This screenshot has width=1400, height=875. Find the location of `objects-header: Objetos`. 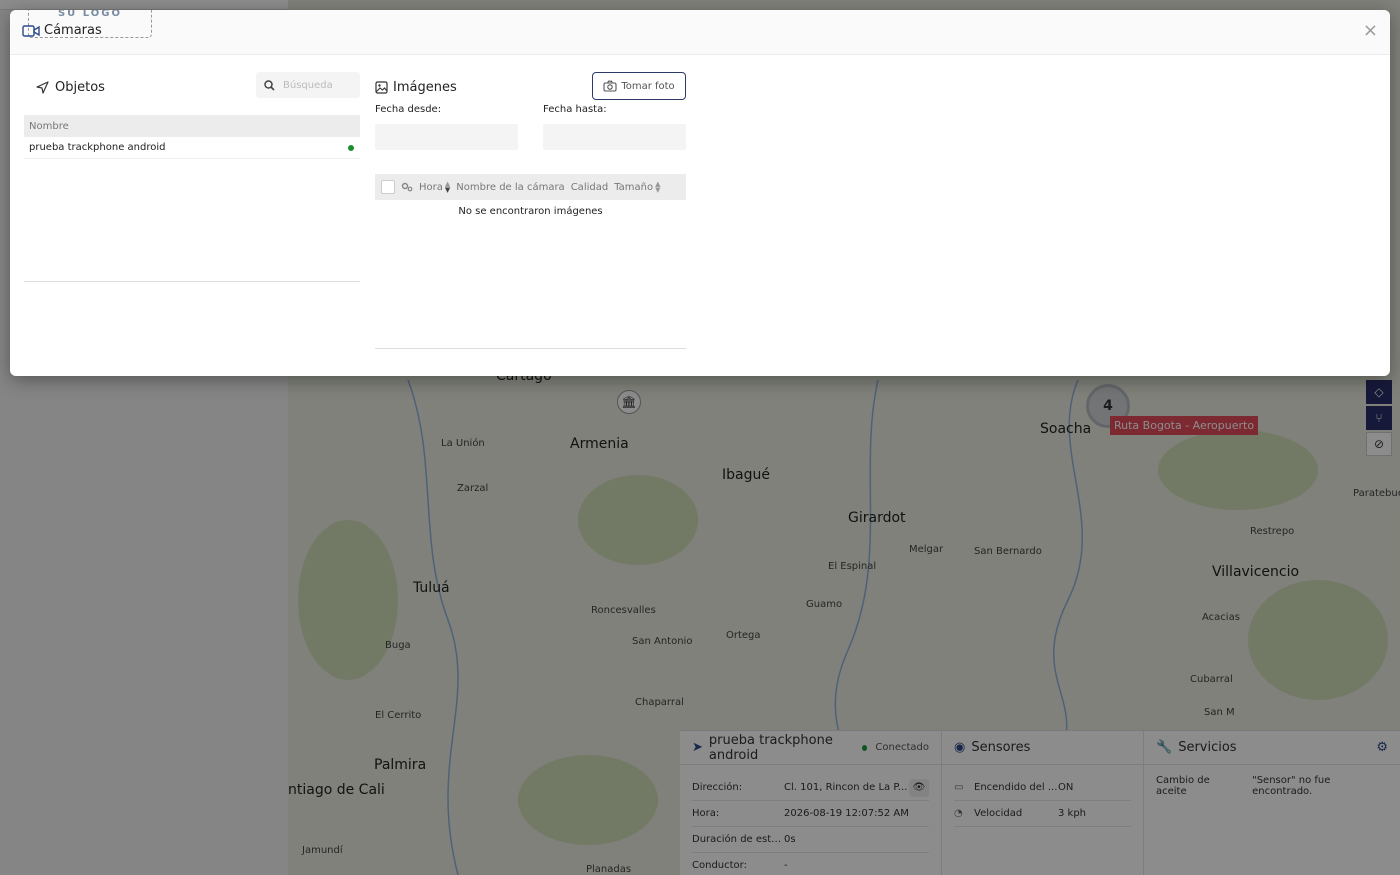

objects-header: Objetos is located at coordinates (192, 87).